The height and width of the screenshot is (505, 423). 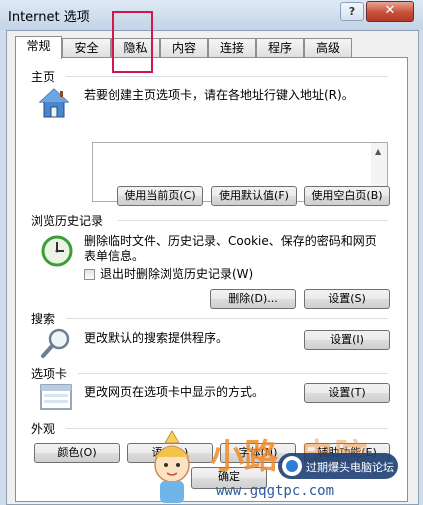 I want to click on scroll-up-icon: ▲, so click(x=378, y=151).